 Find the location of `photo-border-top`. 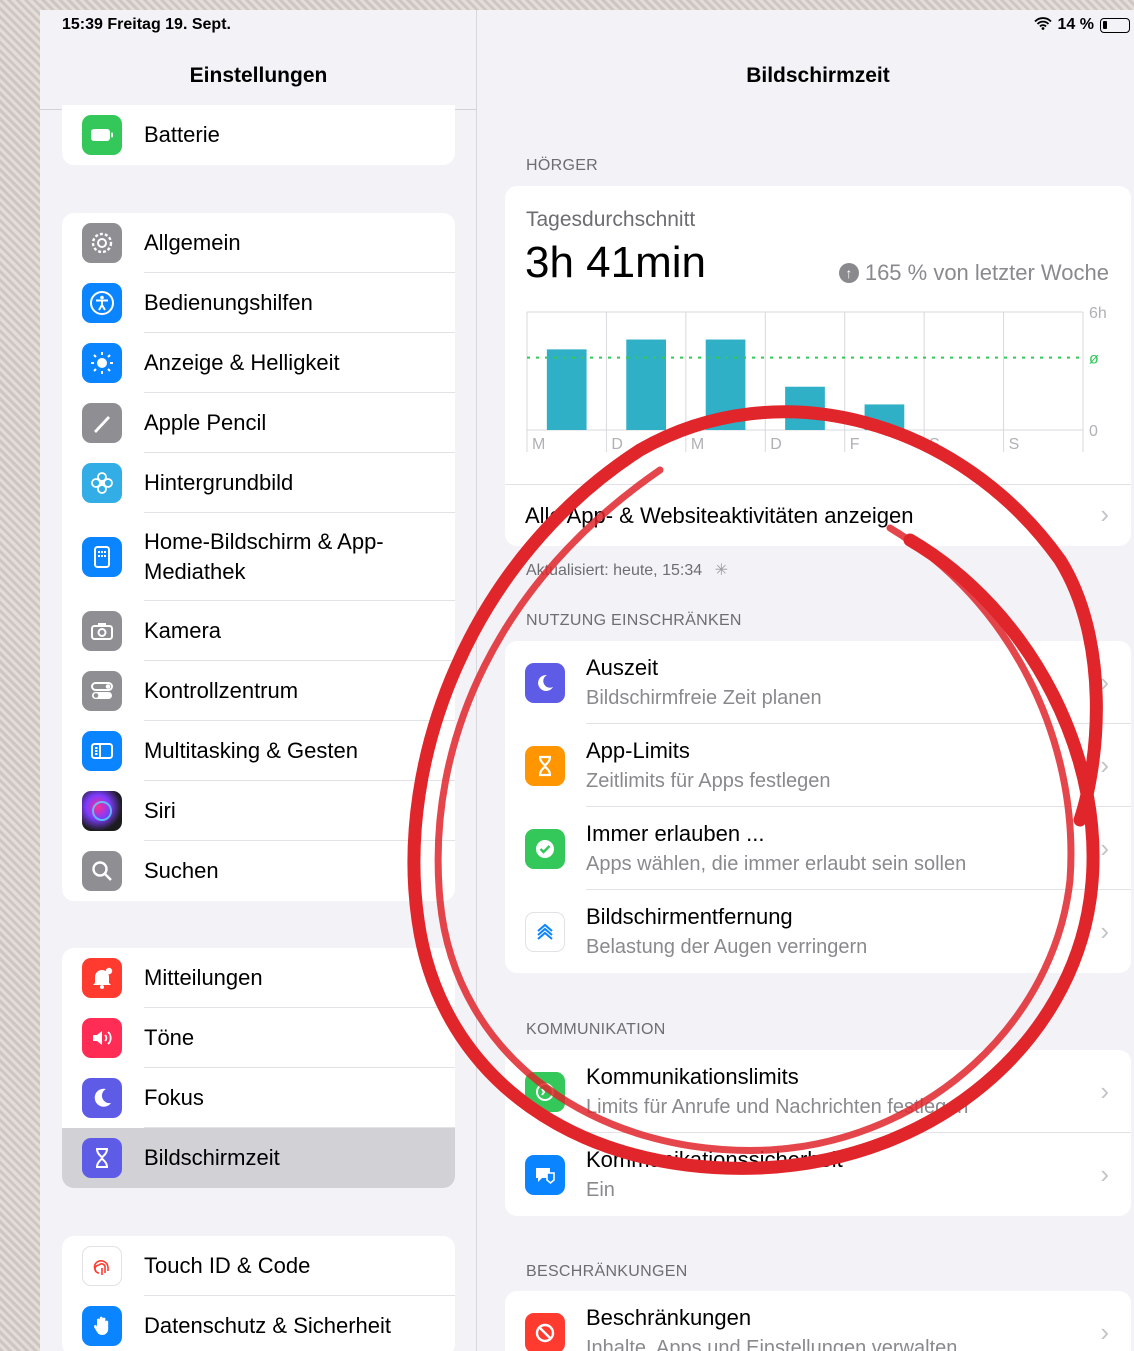

photo-border-top is located at coordinates (567, 5).